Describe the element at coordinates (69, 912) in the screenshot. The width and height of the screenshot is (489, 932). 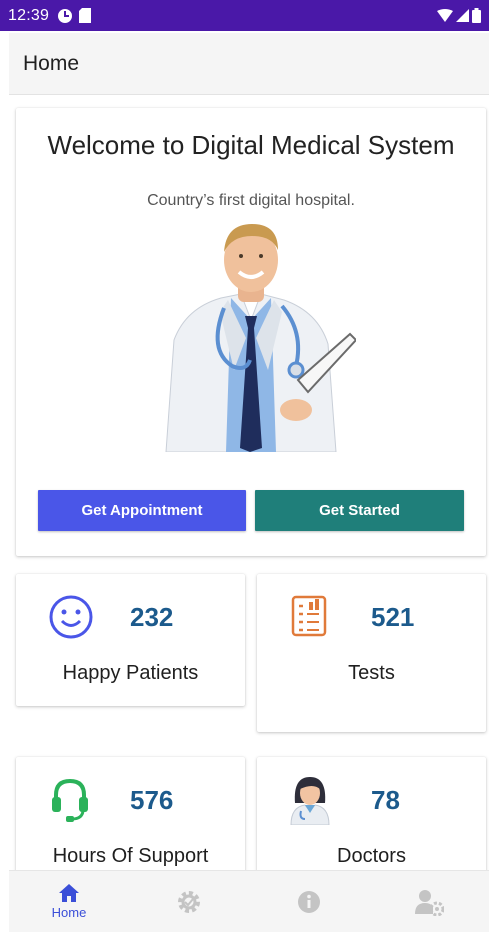
I see `nav-label-home: Home` at that location.